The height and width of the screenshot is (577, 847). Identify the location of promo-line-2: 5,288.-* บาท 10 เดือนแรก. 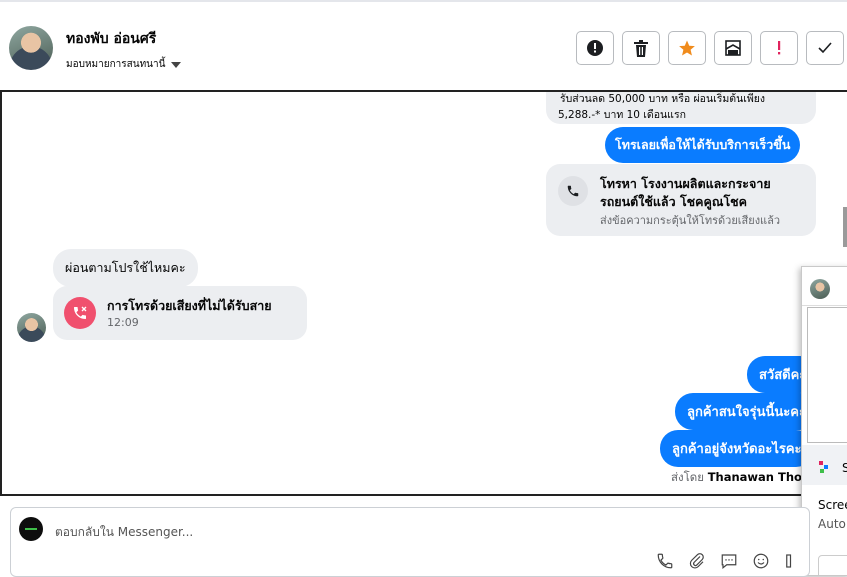
(622, 115).